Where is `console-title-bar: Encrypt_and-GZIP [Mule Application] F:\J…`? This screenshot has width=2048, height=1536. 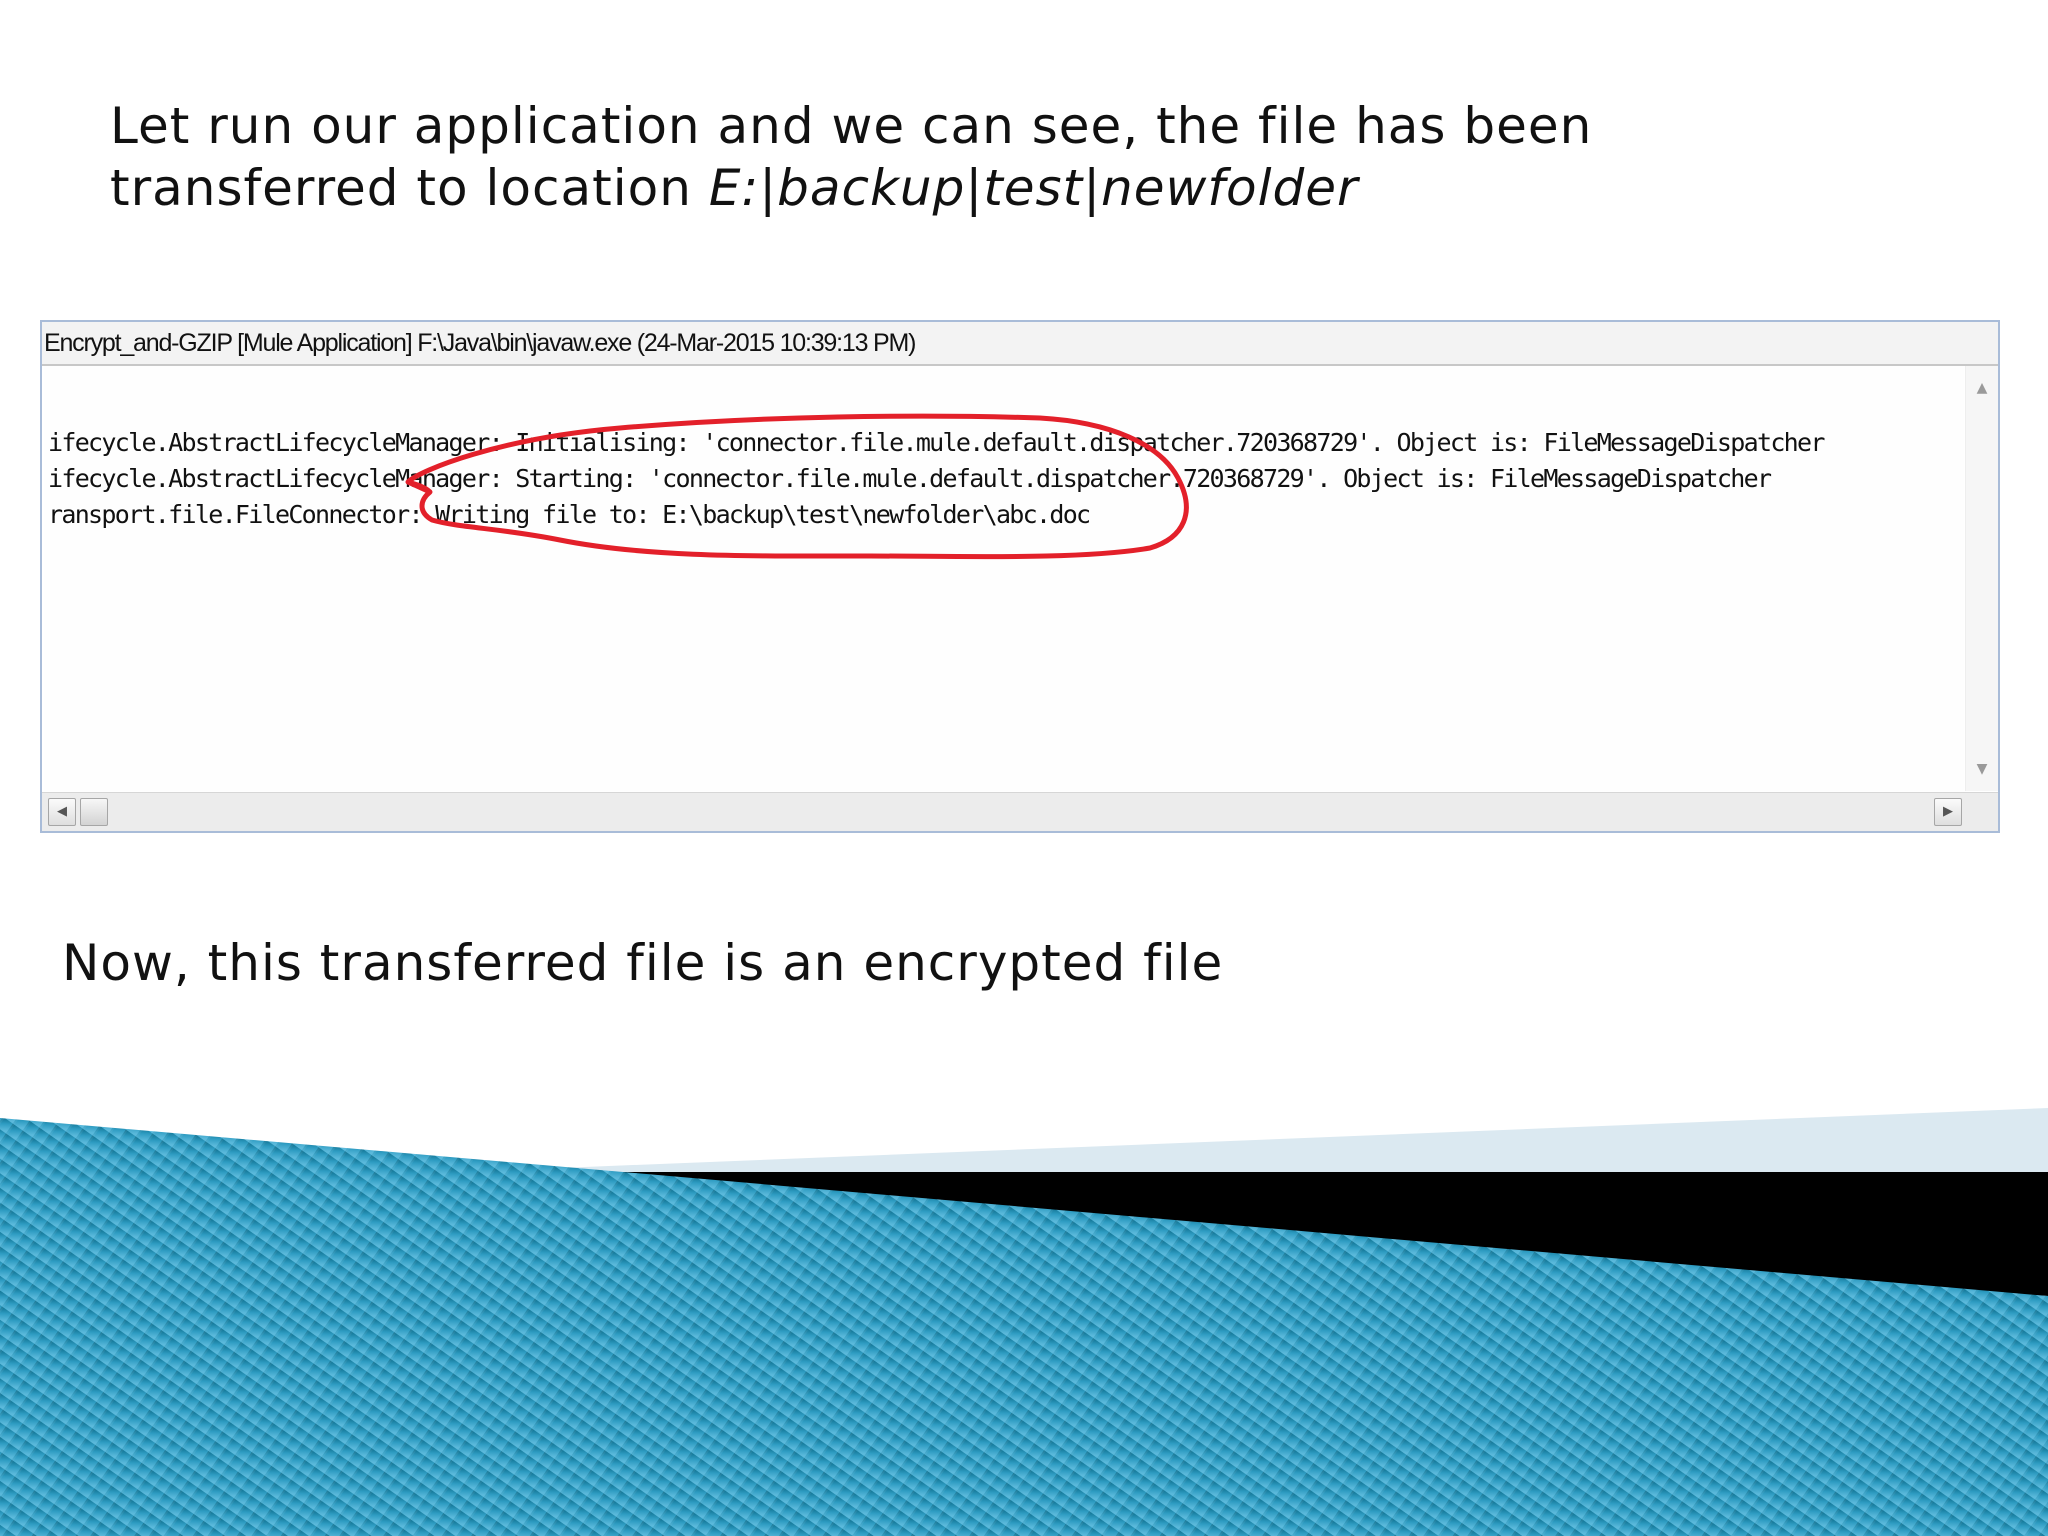
console-title-bar: Encrypt_and-GZIP [Mule Application] F:\J… is located at coordinates (1020, 344).